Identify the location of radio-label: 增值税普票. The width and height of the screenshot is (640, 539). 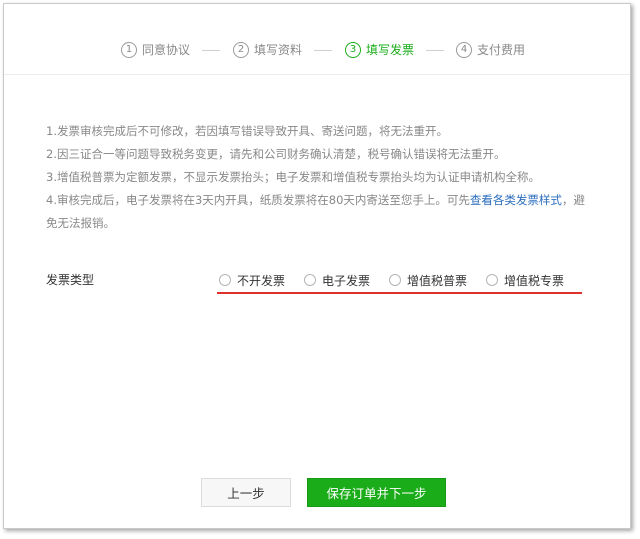
(437, 280).